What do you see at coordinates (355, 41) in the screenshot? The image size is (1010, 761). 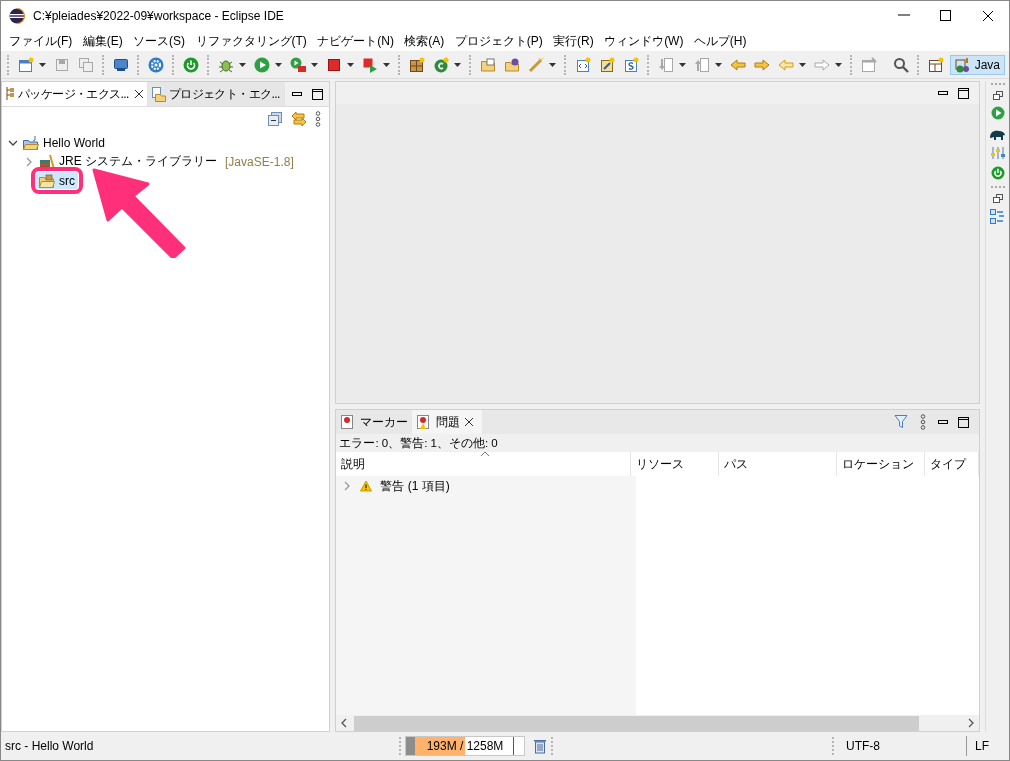 I see `menu-item: ナビゲート(N)` at bounding box center [355, 41].